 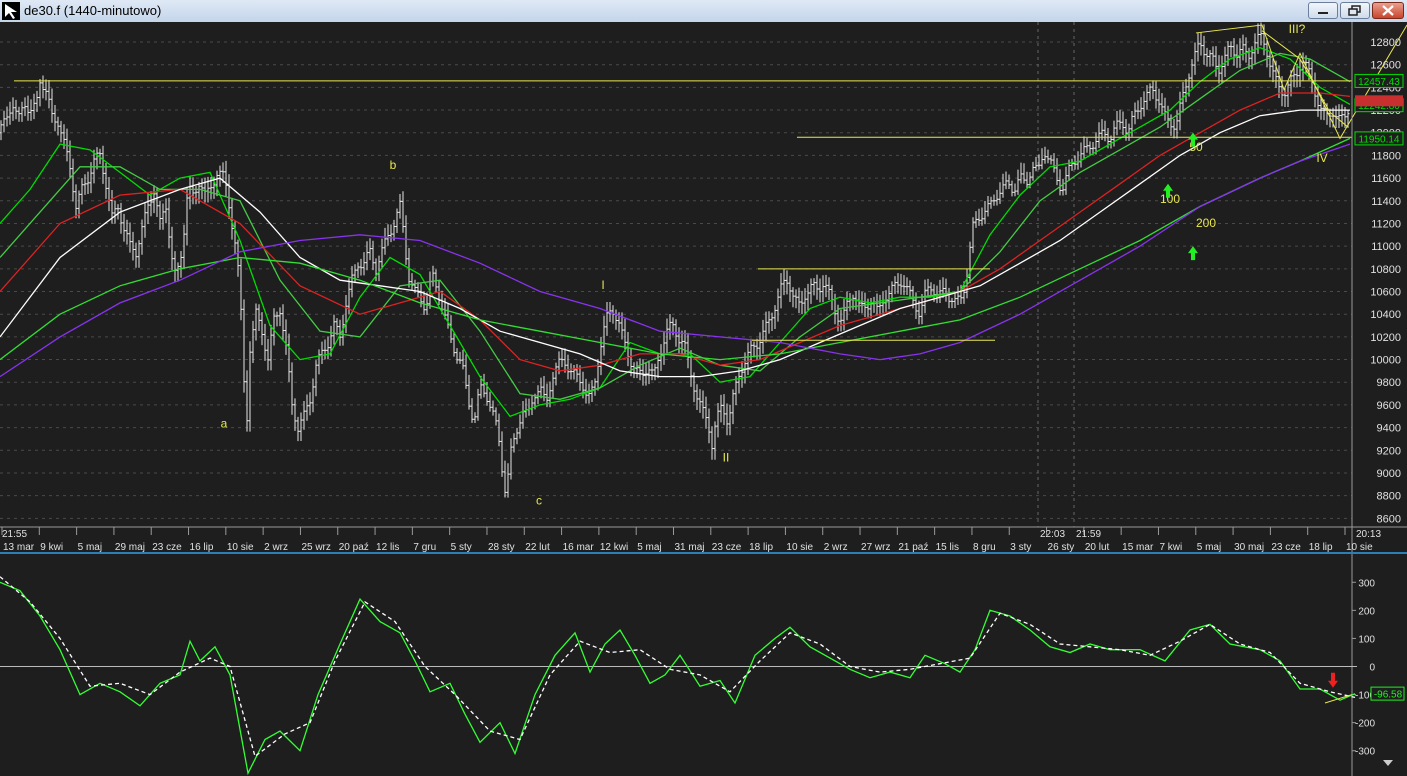 What do you see at coordinates (1379, 82) in the screenshot?
I see `price-label: 12457.43` at bounding box center [1379, 82].